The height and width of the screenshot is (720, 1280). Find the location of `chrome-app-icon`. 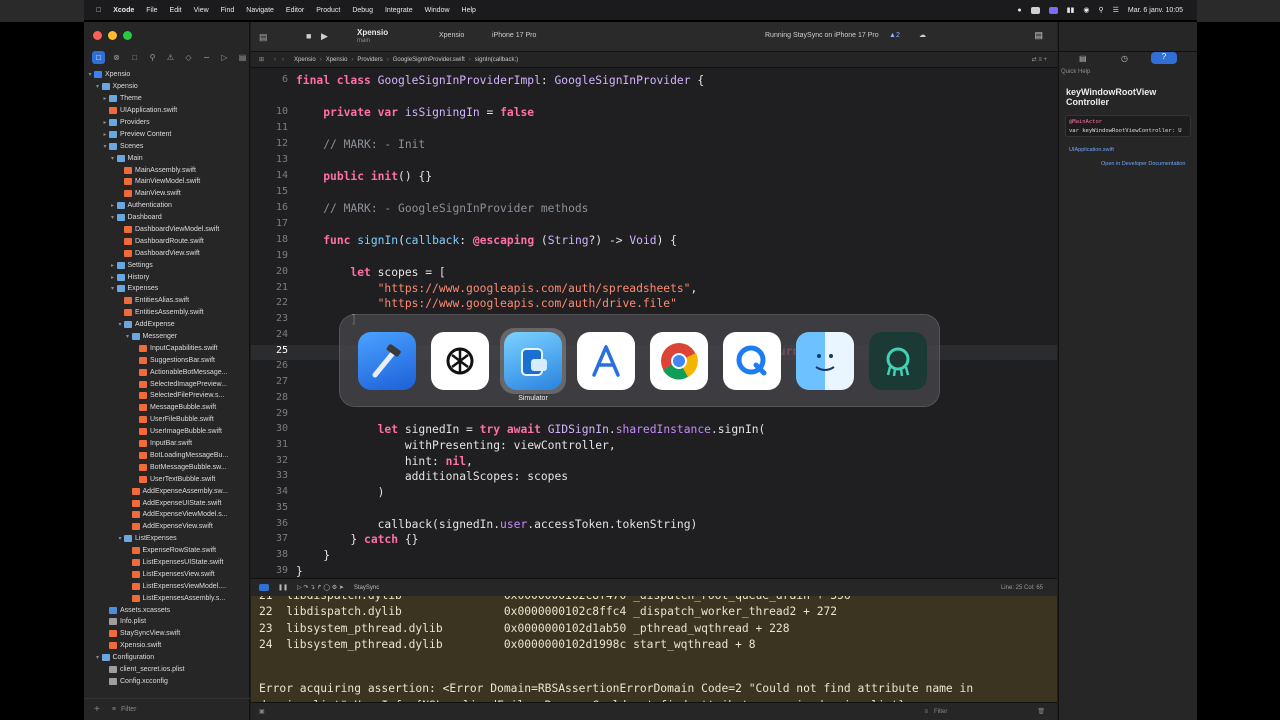

chrome-app-icon is located at coordinates (679, 361).